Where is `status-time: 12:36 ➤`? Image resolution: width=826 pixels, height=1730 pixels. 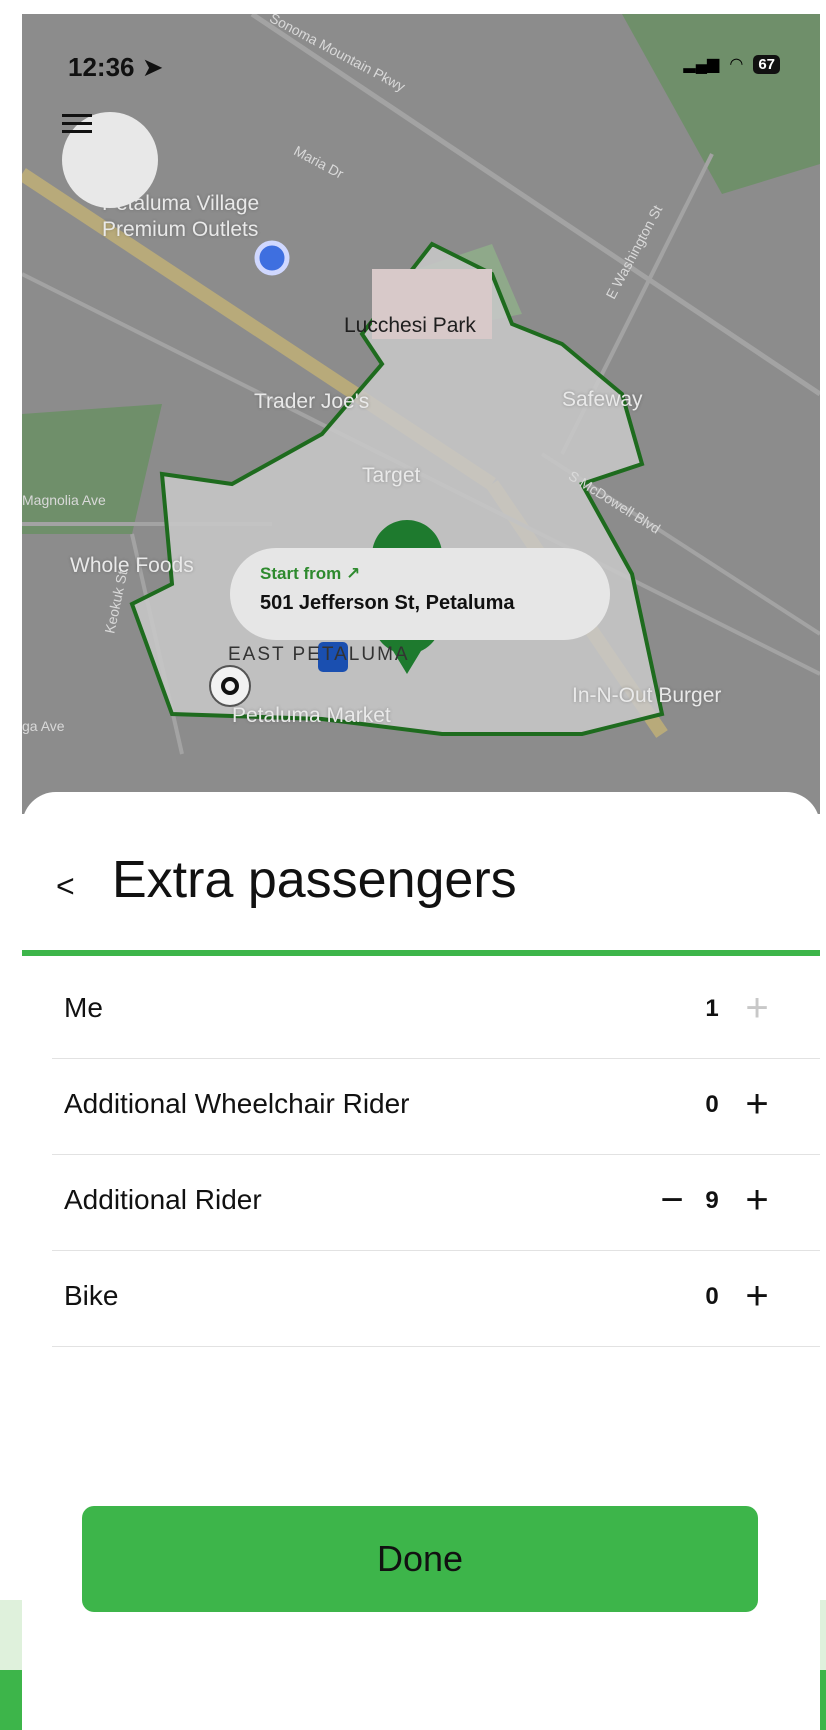 status-time: 12:36 ➤ is located at coordinates (116, 67).